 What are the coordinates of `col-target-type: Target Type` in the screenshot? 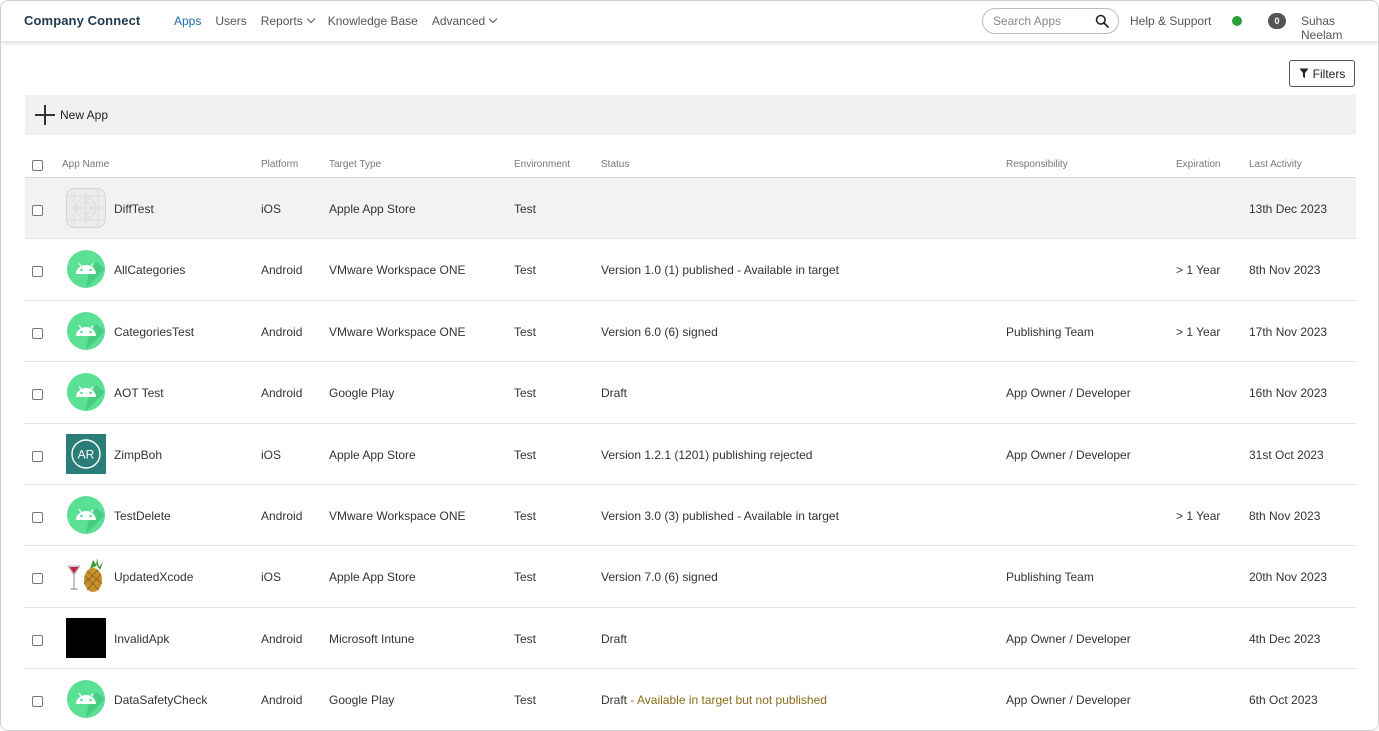 It's located at (355, 164).